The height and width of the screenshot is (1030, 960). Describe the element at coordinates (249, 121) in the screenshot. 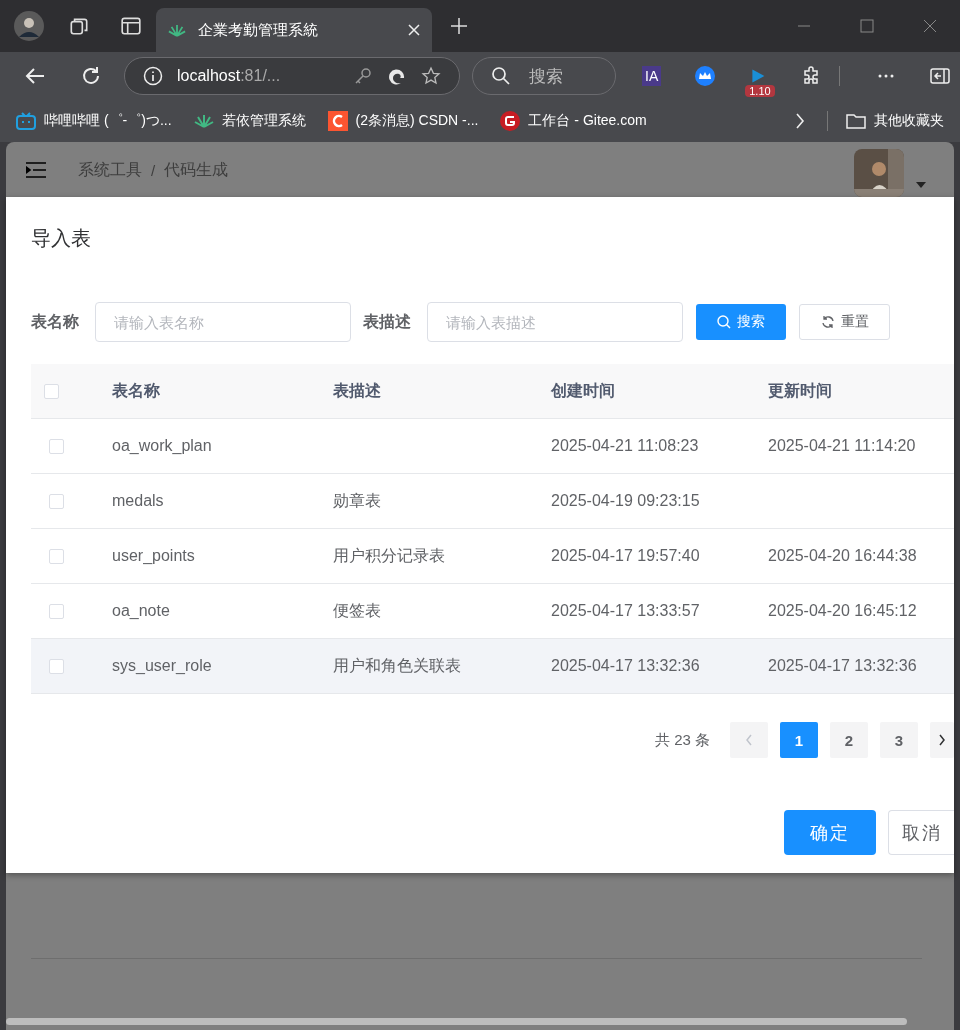

I see `bookmark: 若依管理系统` at that location.